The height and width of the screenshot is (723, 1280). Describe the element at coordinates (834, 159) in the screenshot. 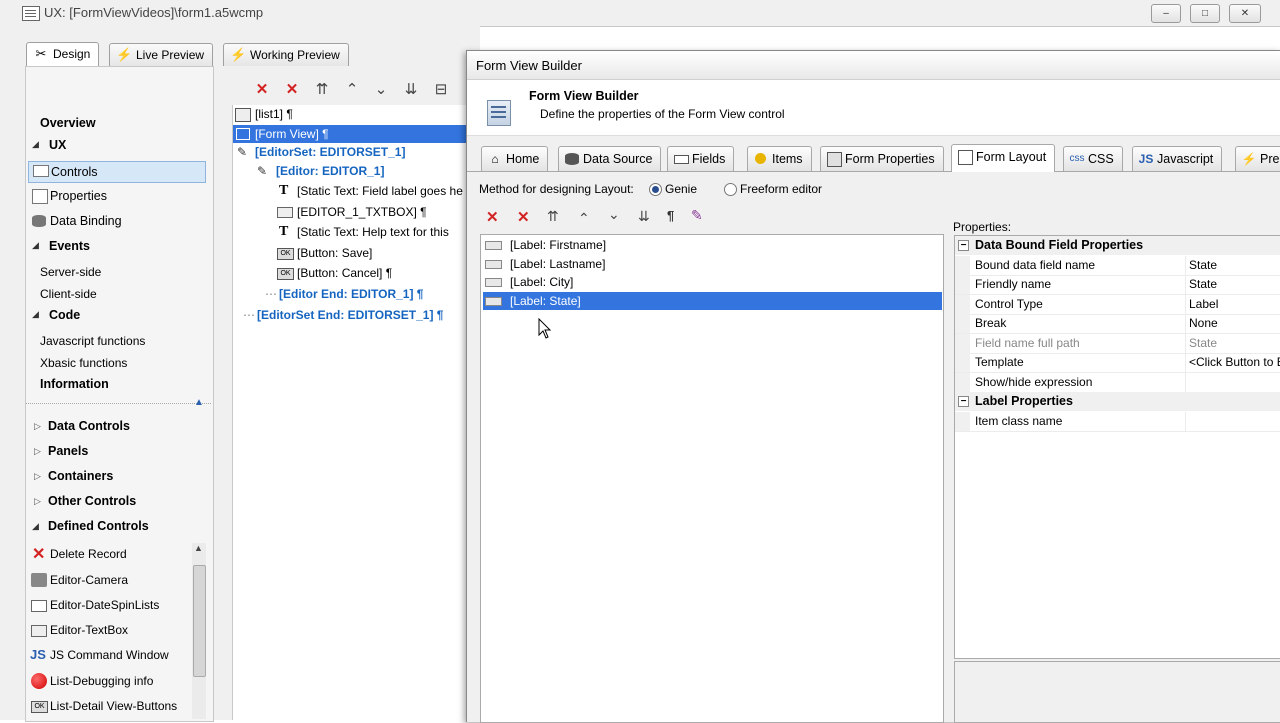

I see `form-icon` at that location.